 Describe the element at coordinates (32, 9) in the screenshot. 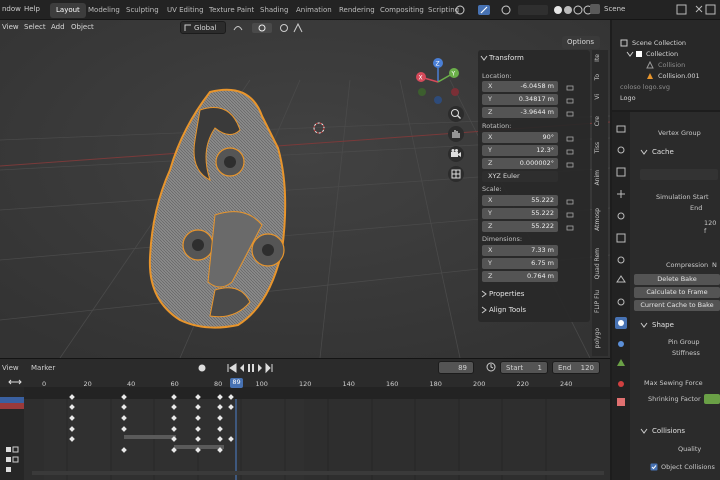

I see `menu-help: Help` at that location.